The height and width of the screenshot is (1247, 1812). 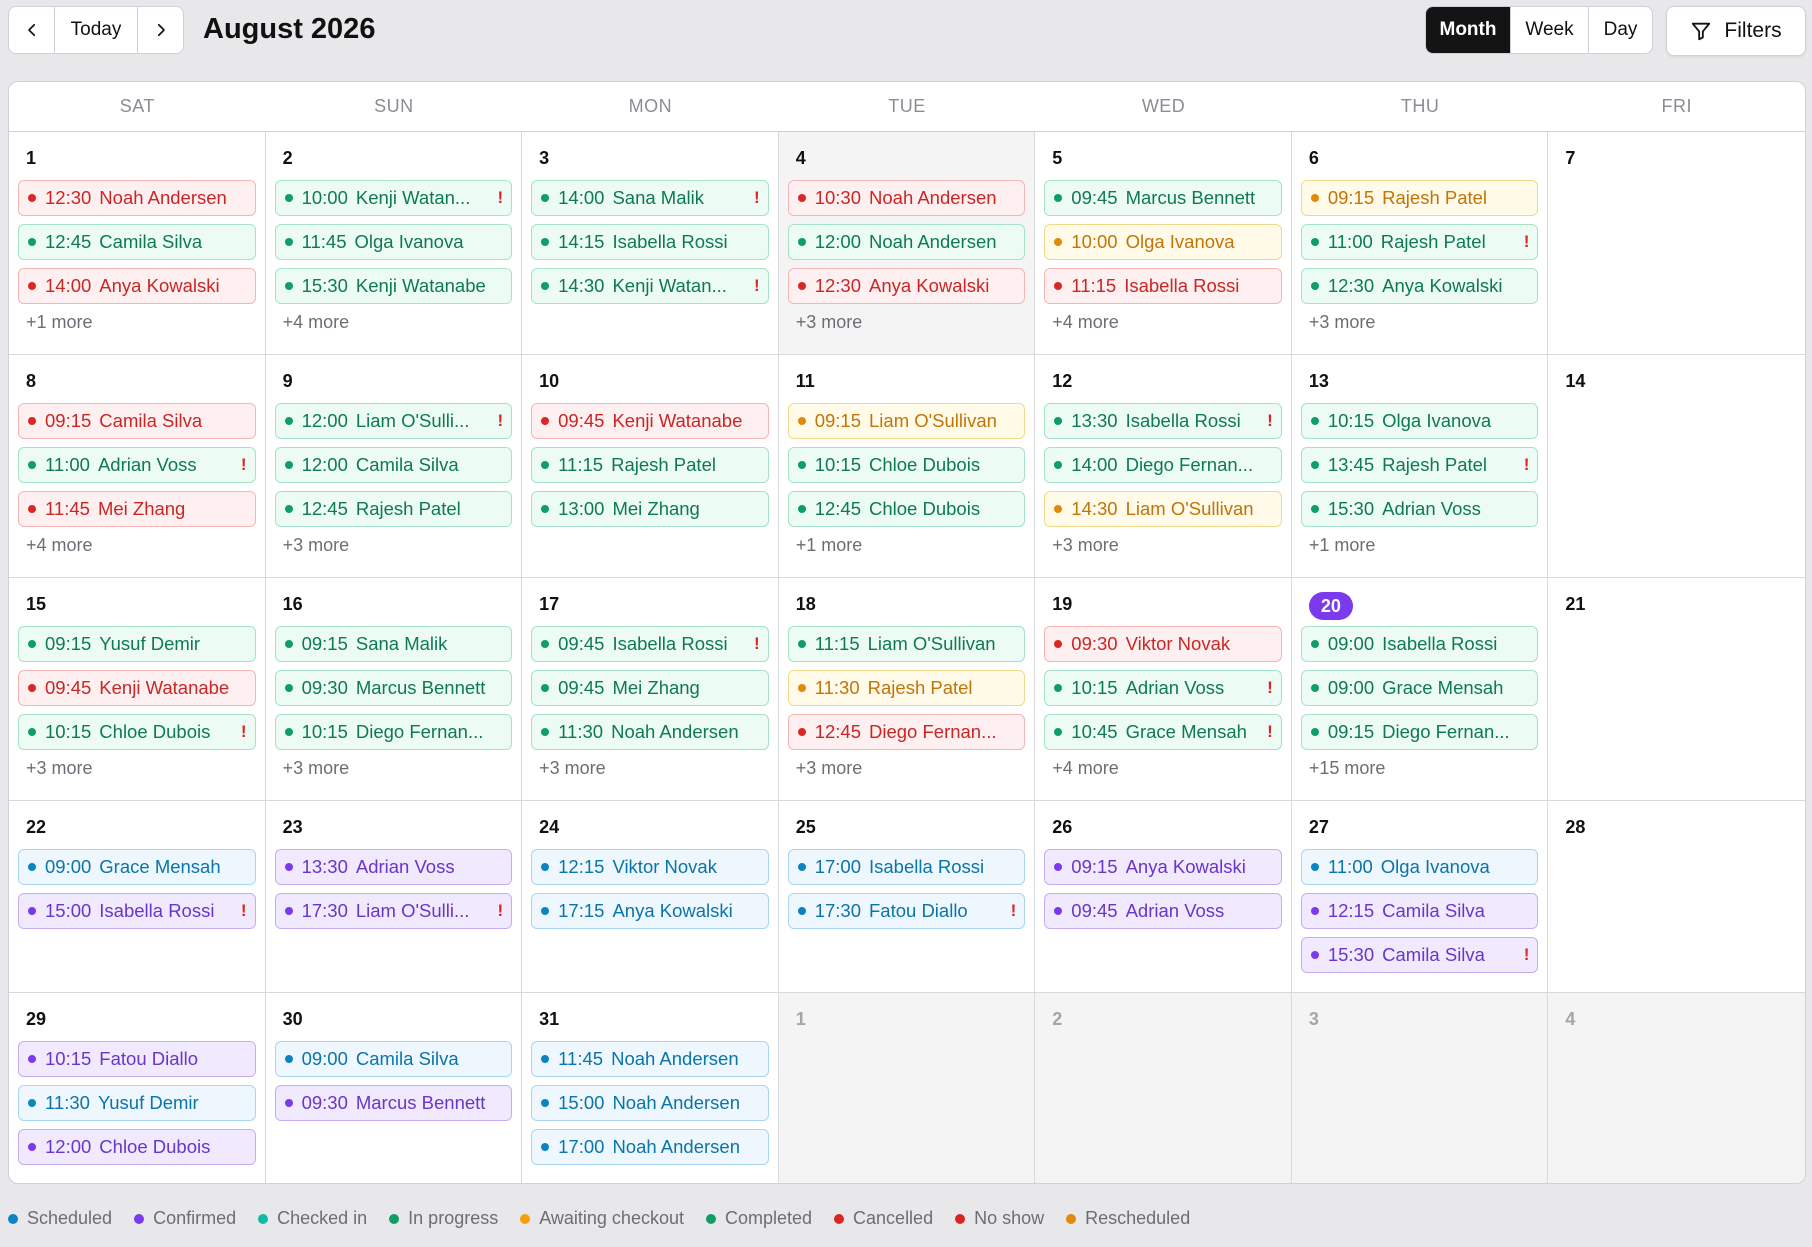 What do you see at coordinates (906, 911) in the screenshot?
I see `appointment-chip: 17:30 Fatou Diallo!` at bounding box center [906, 911].